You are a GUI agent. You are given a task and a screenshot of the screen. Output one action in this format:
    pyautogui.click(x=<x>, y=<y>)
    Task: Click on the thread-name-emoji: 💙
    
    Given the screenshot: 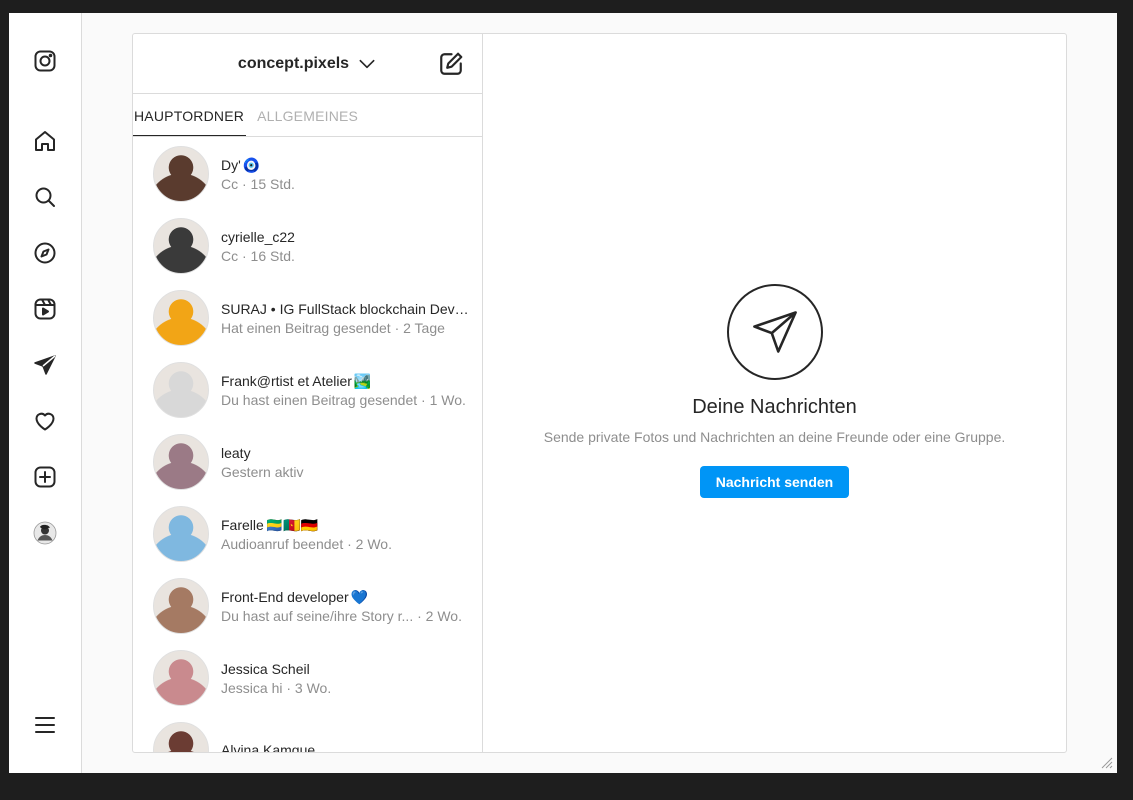 What is the action you would take?
    pyautogui.click(x=359, y=596)
    